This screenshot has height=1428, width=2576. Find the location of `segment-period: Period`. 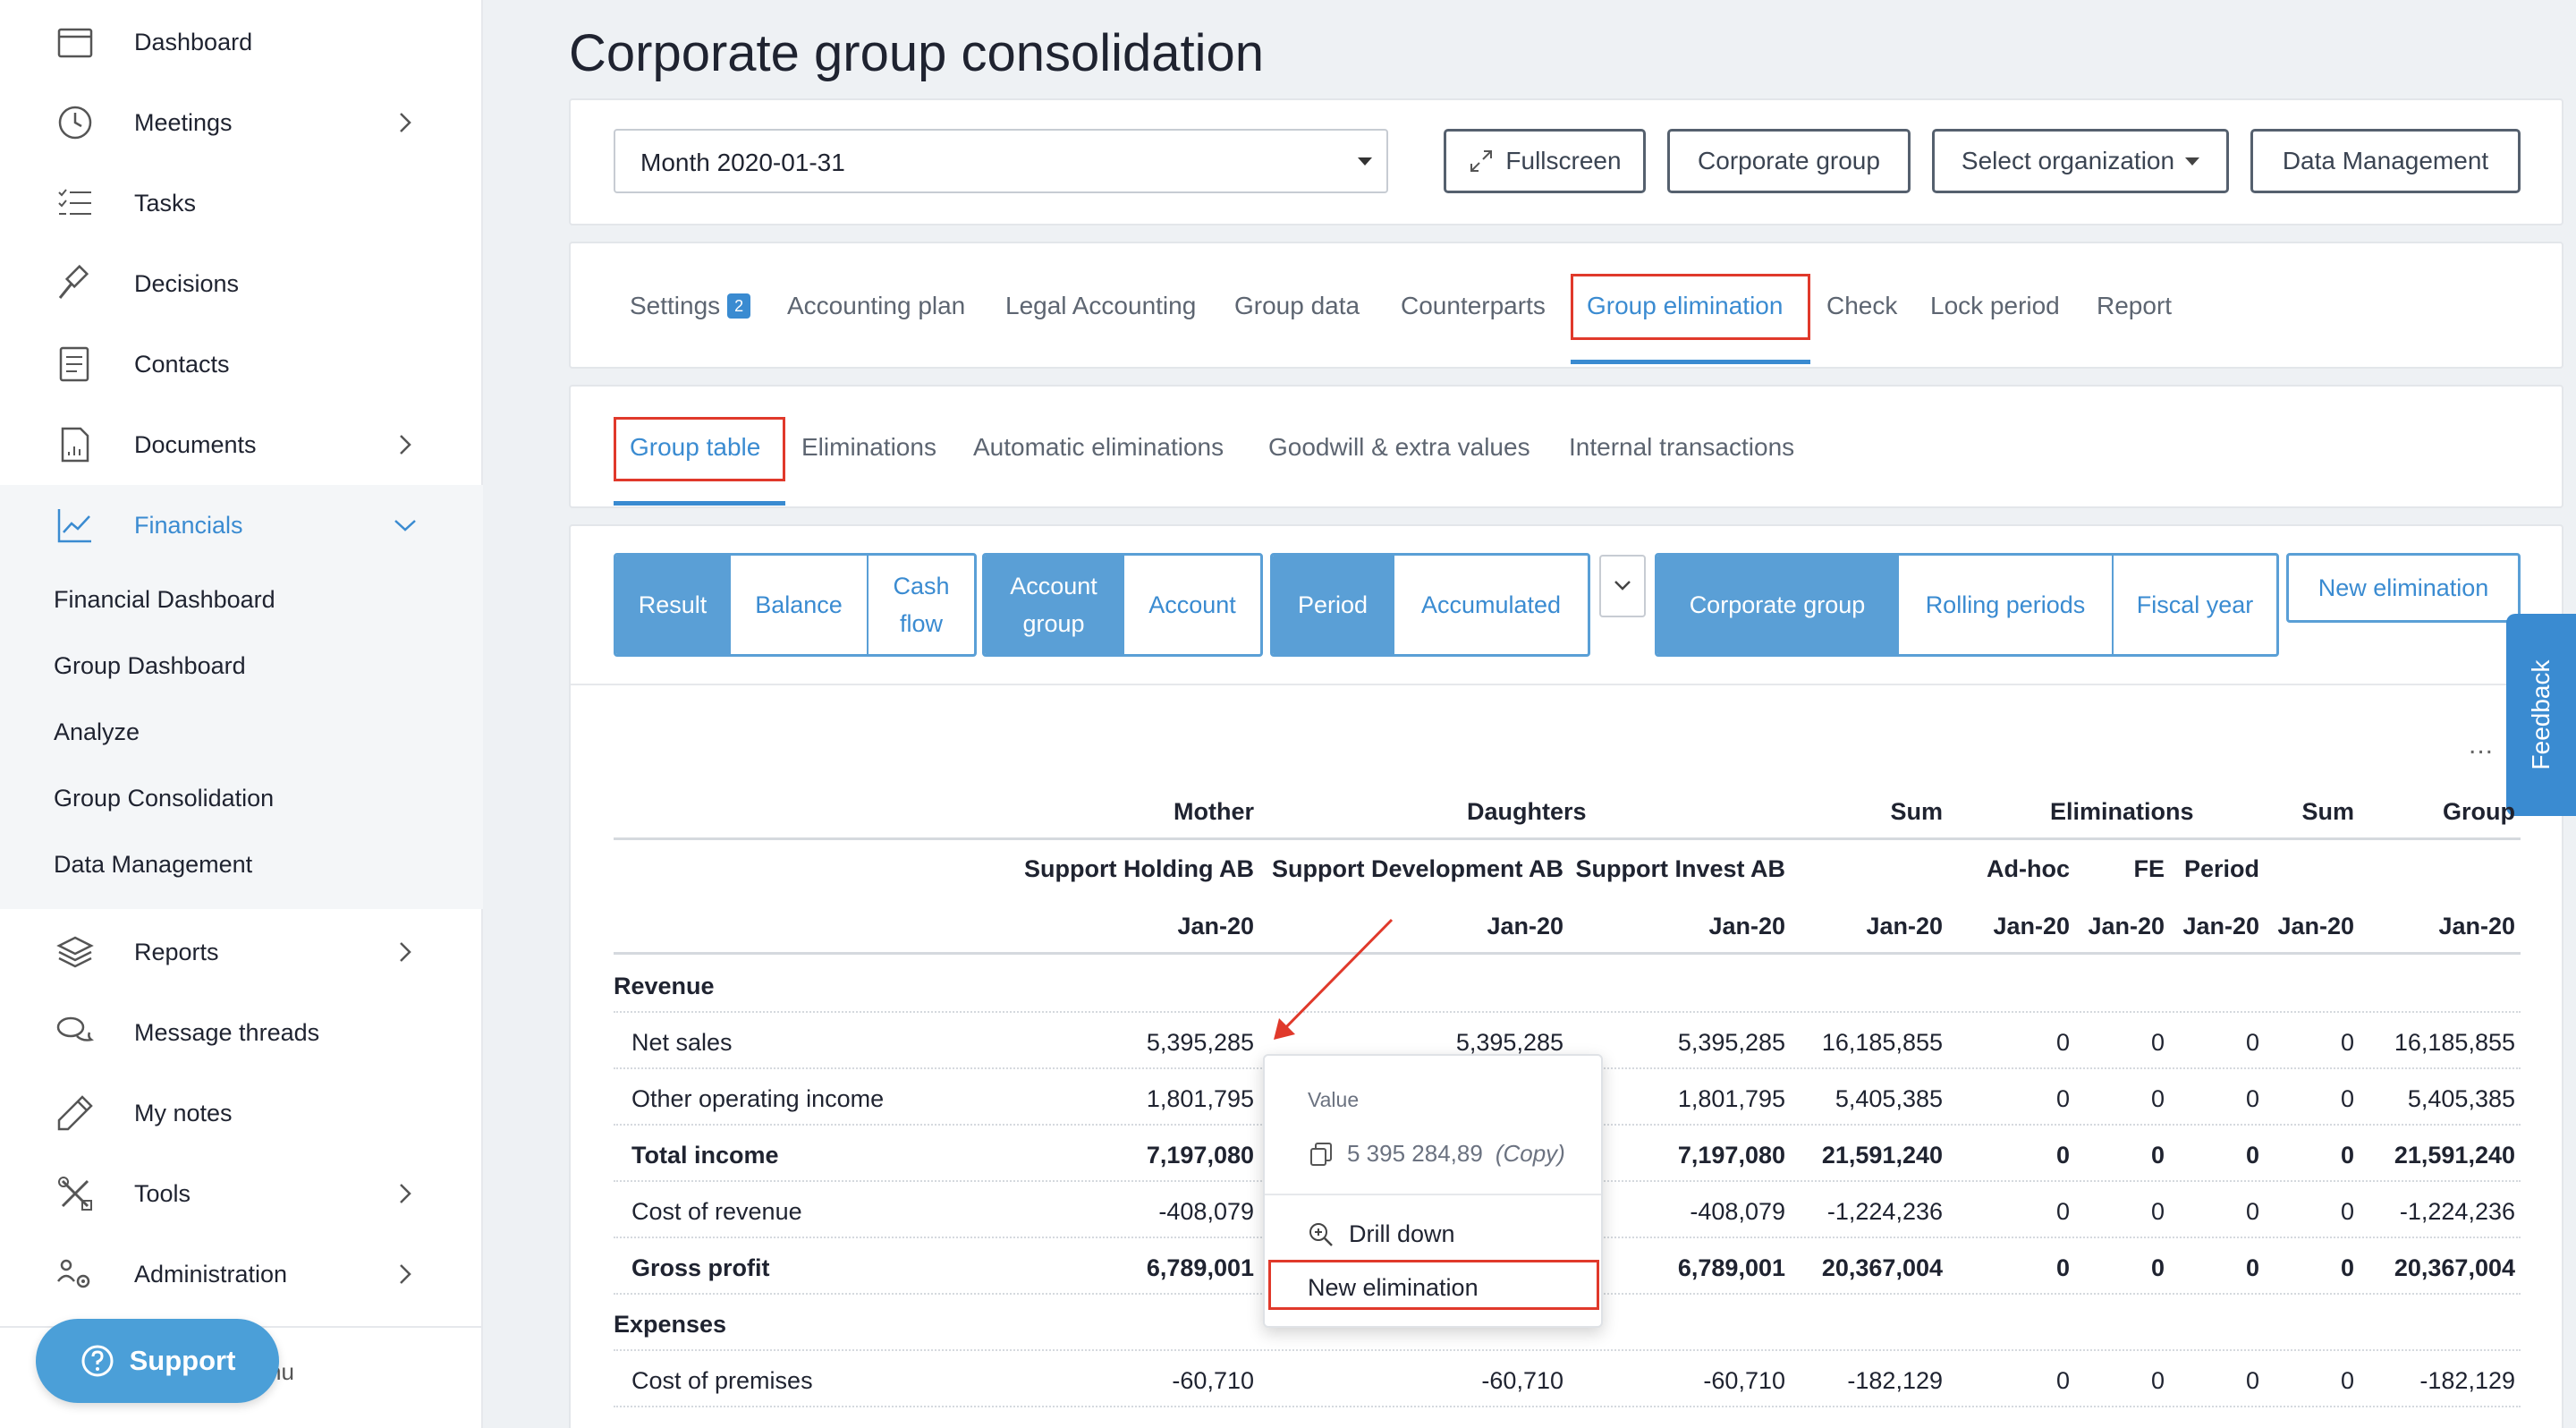

segment-period: Period is located at coordinates (1333, 605).